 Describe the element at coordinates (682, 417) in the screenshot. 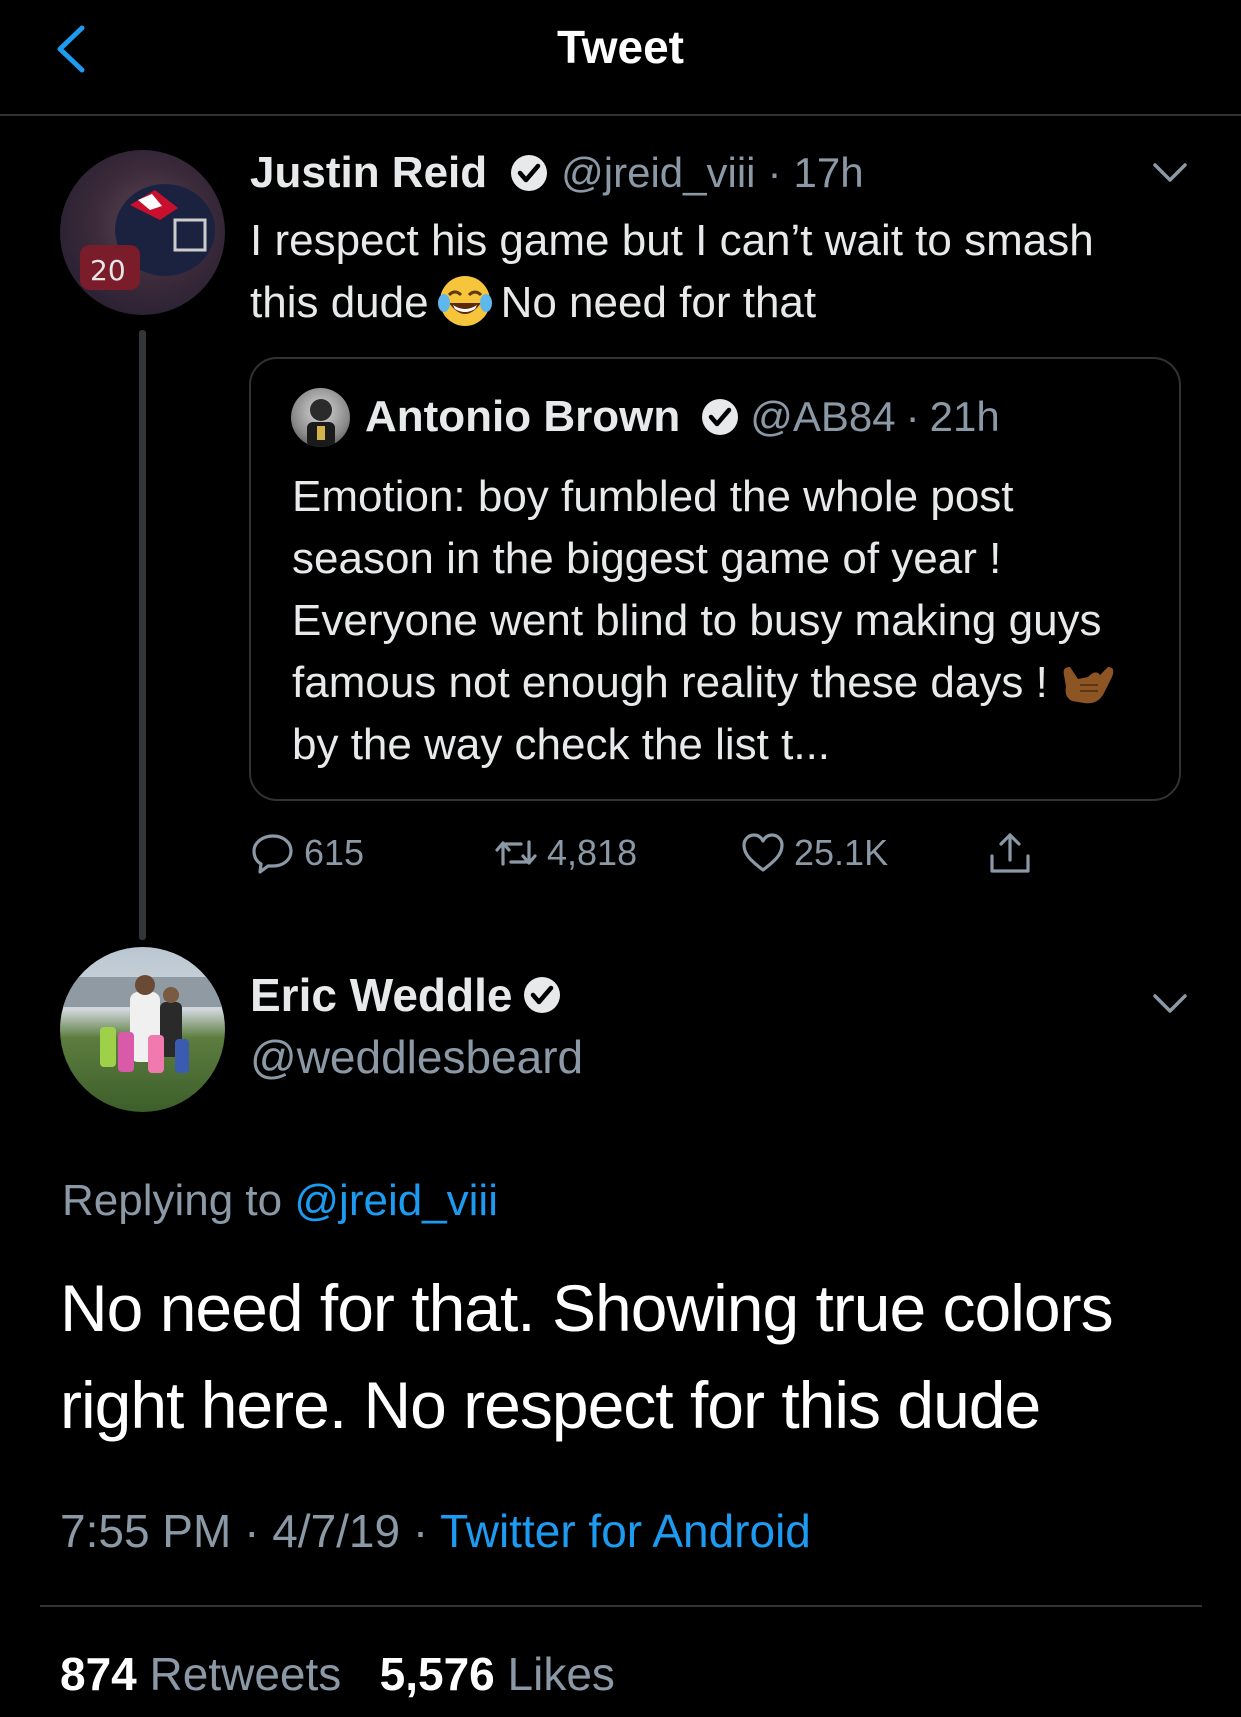

I see `quoted-tweet-header: Antonio Brown @AB84 · 21h` at that location.